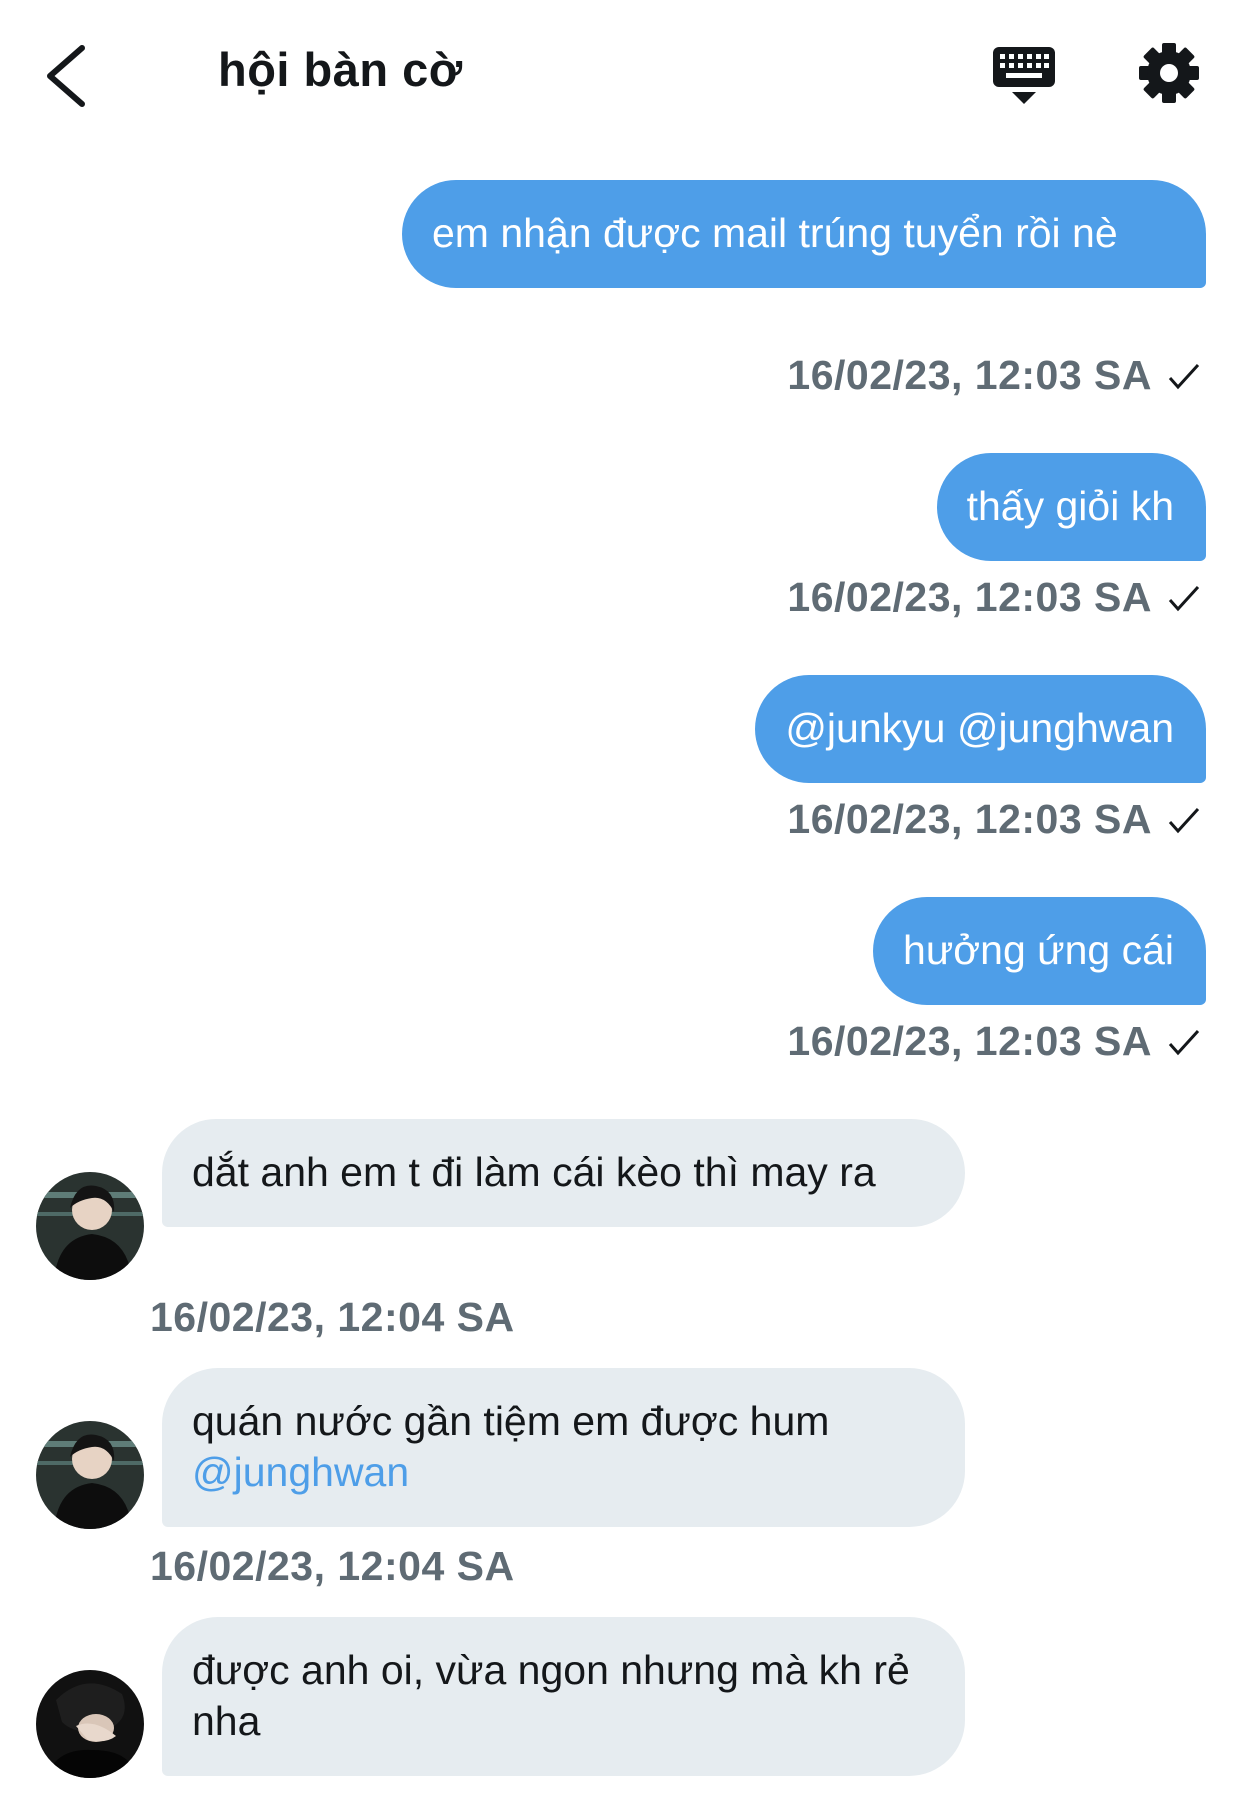 The width and height of the screenshot is (1242, 1804). What do you see at coordinates (70, 75) in the screenshot?
I see `chevron-left-icon` at bounding box center [70, 75].